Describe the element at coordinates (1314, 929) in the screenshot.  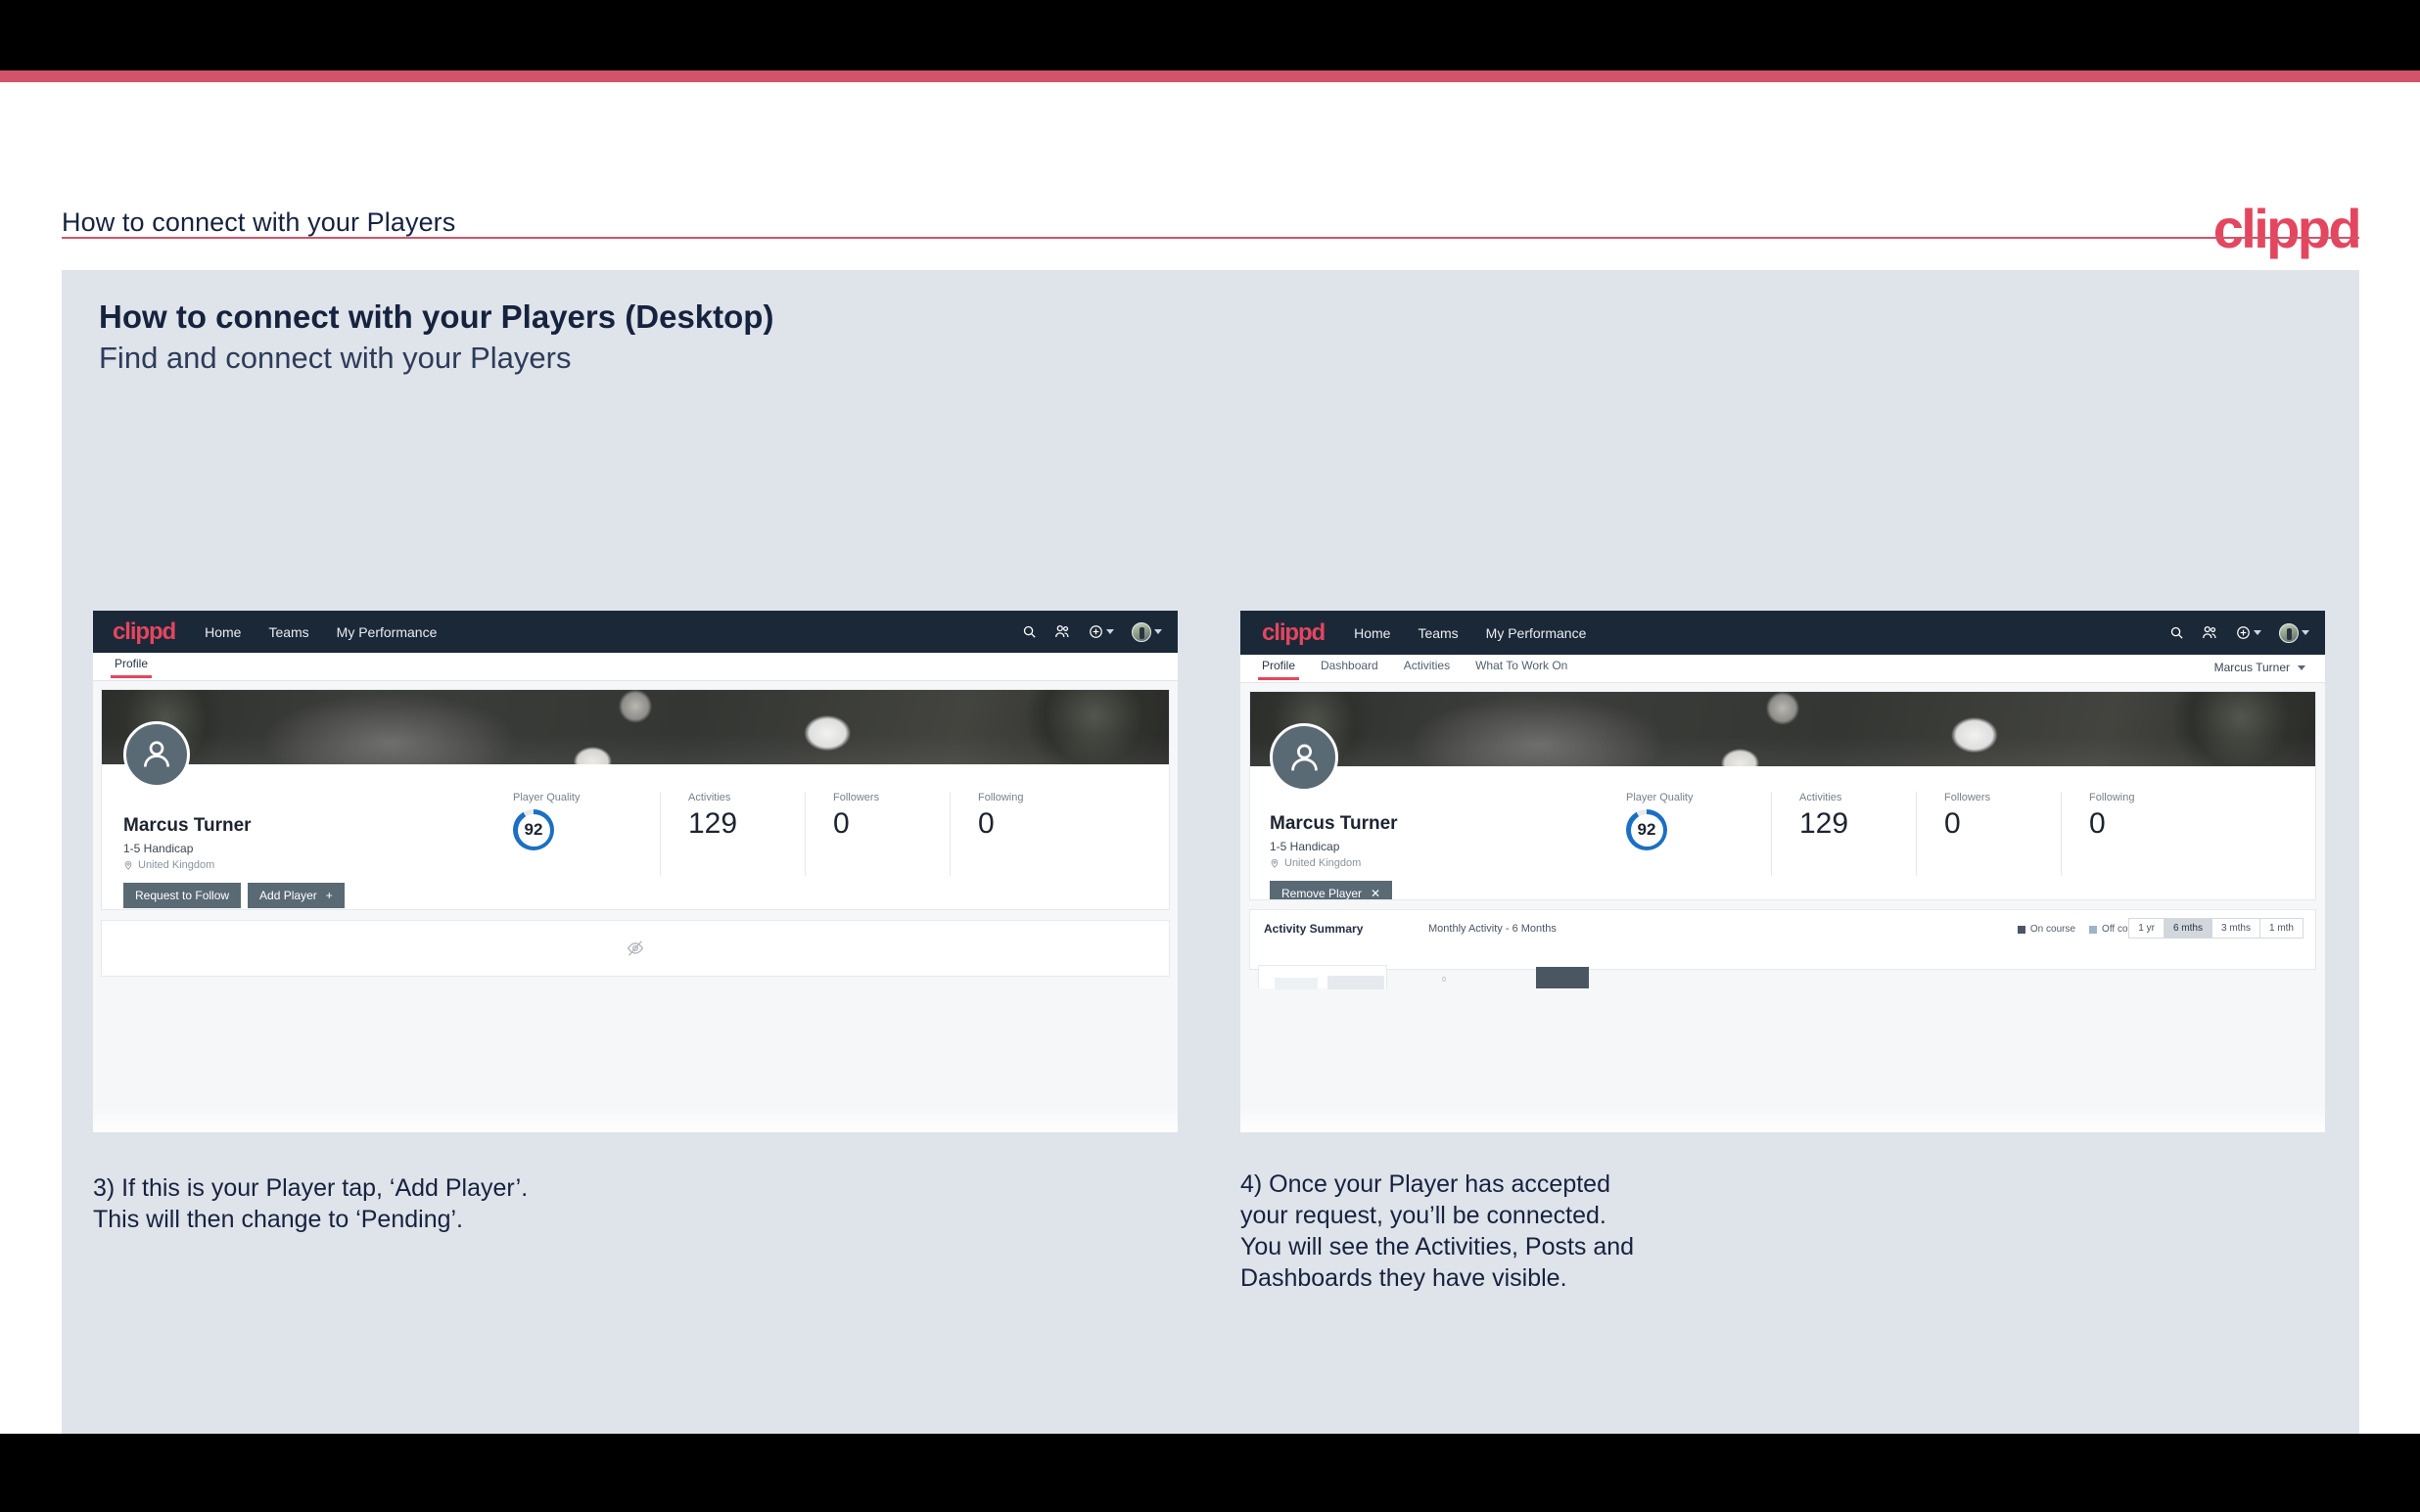
I see `activity-summary-title: Activity Summary` at that location.